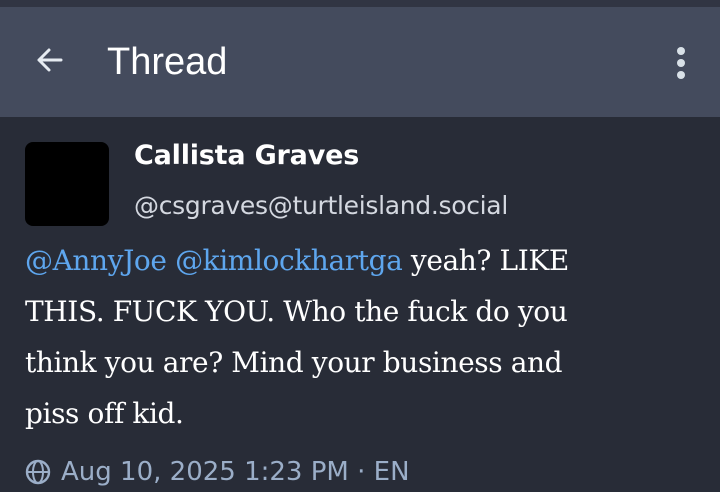  I want to click on post-line-1: @AnnyJoe @kimlockhartga yeah? LIKE, so click(365, 260).